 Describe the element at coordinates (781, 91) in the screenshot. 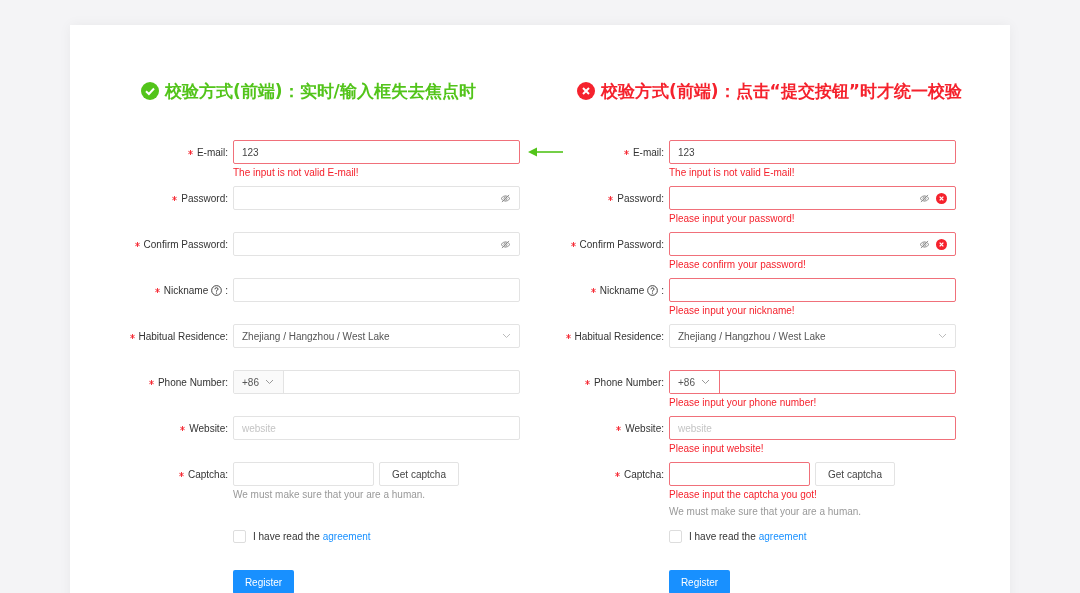

I see `section-title: 校验方式(前端)：点击“提交按钮”时才统一校验` at that location.